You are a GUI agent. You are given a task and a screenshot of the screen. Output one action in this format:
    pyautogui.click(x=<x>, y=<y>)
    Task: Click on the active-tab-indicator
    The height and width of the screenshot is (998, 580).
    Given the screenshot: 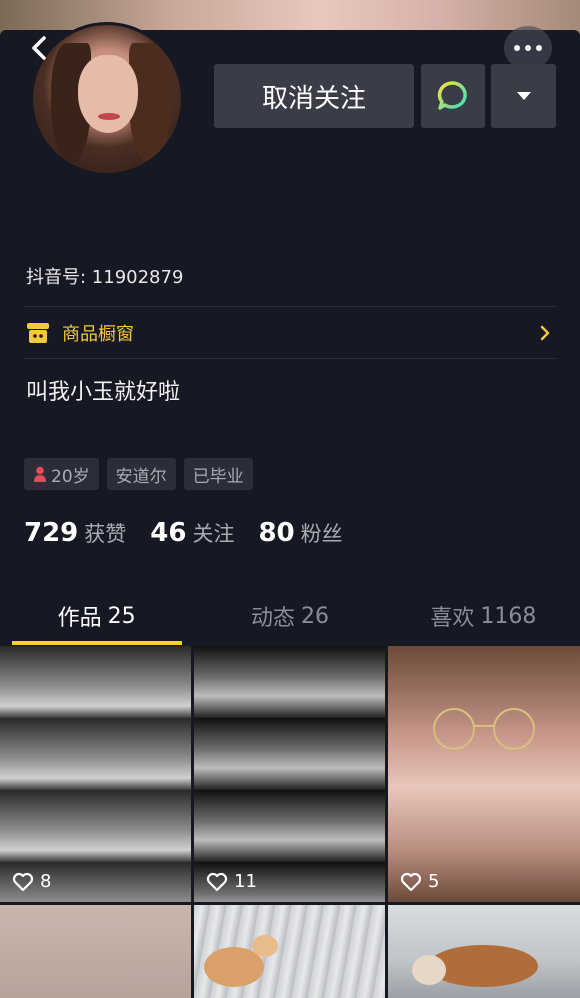 What is the action you would take?
    pyautogui.click(x=97, y=643)
    